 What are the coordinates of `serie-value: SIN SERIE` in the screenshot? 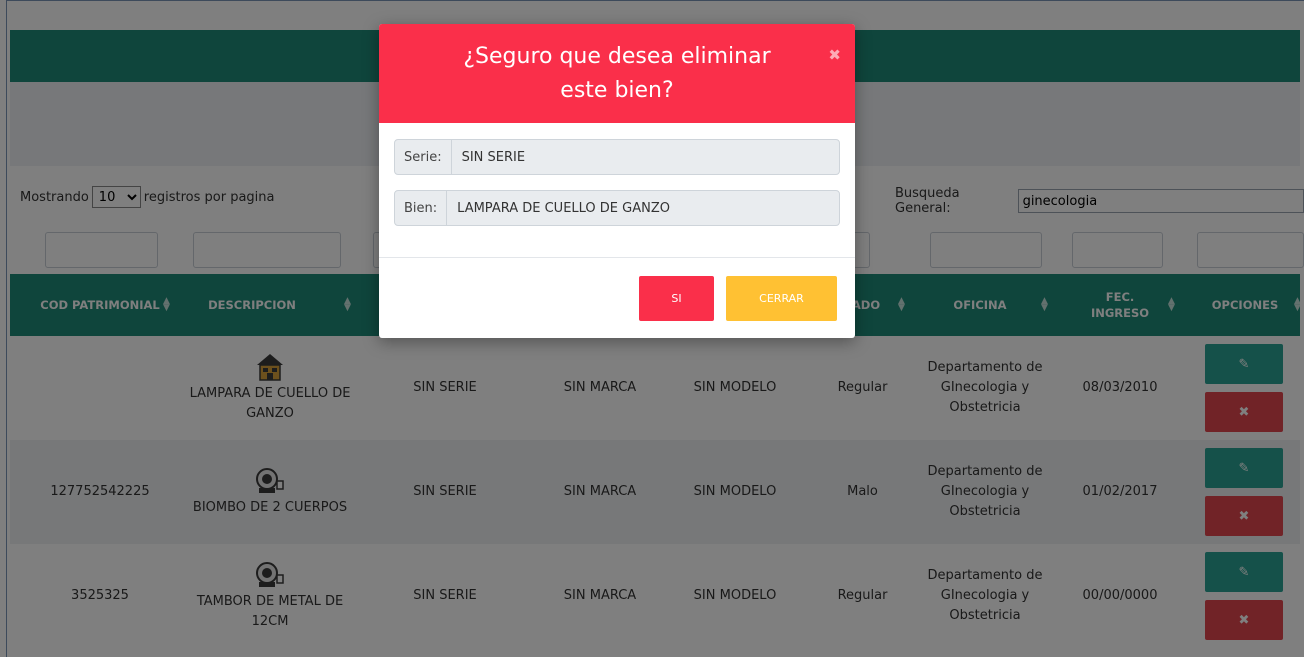 It's located at (493, 157).